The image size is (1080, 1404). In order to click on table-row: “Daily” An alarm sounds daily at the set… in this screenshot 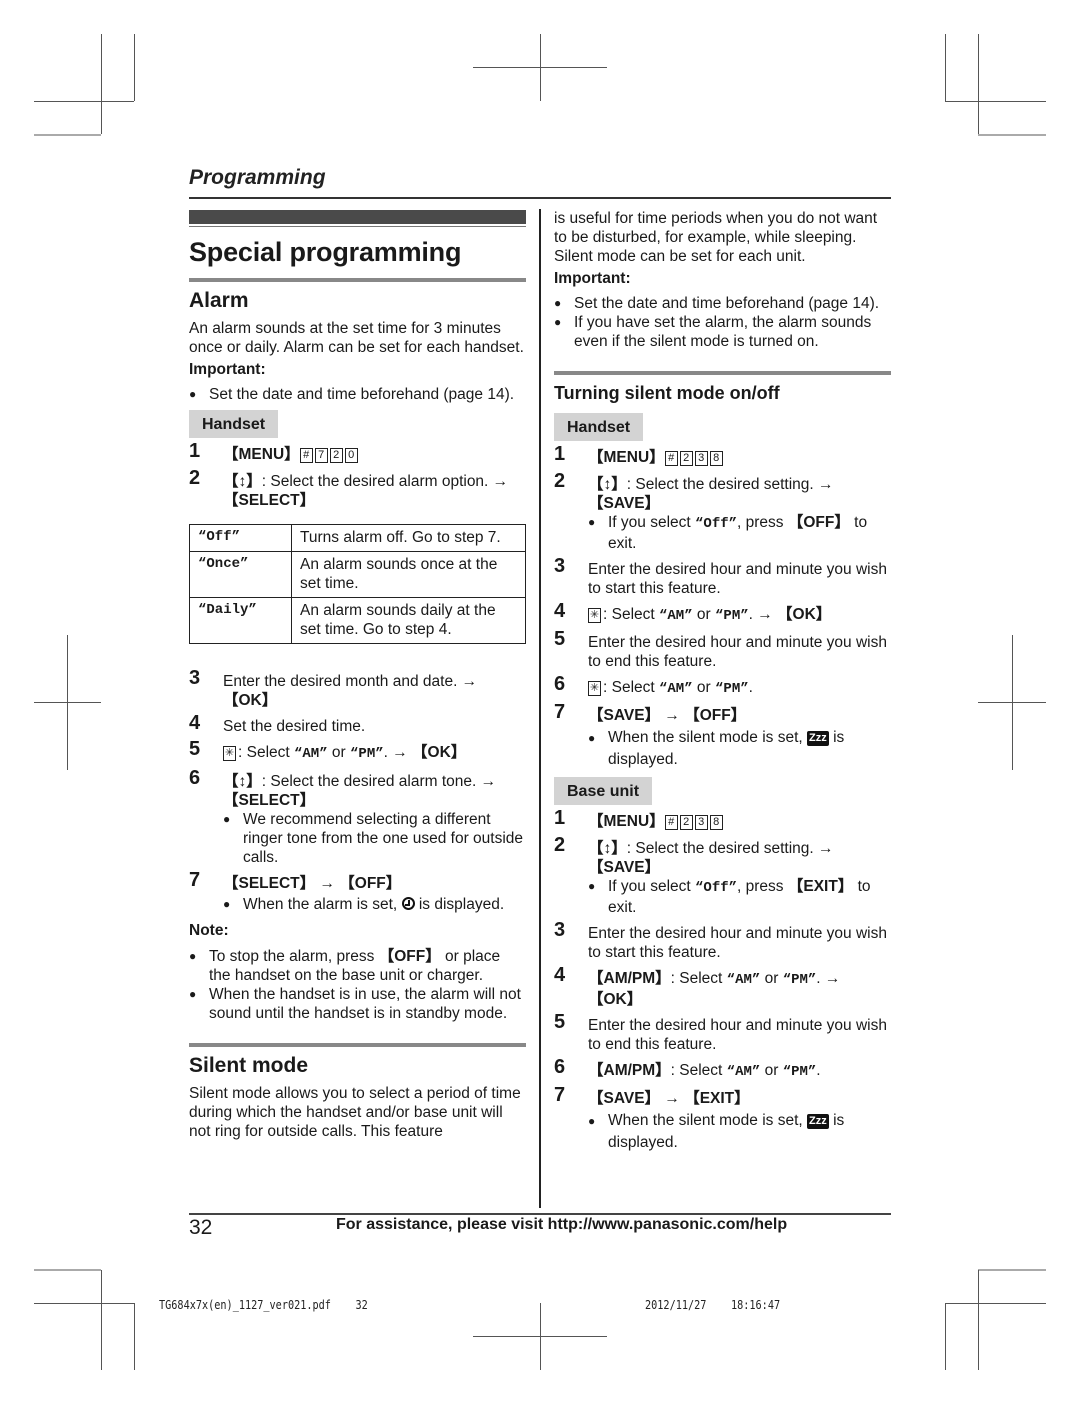, I will do `click(357, 620)`.